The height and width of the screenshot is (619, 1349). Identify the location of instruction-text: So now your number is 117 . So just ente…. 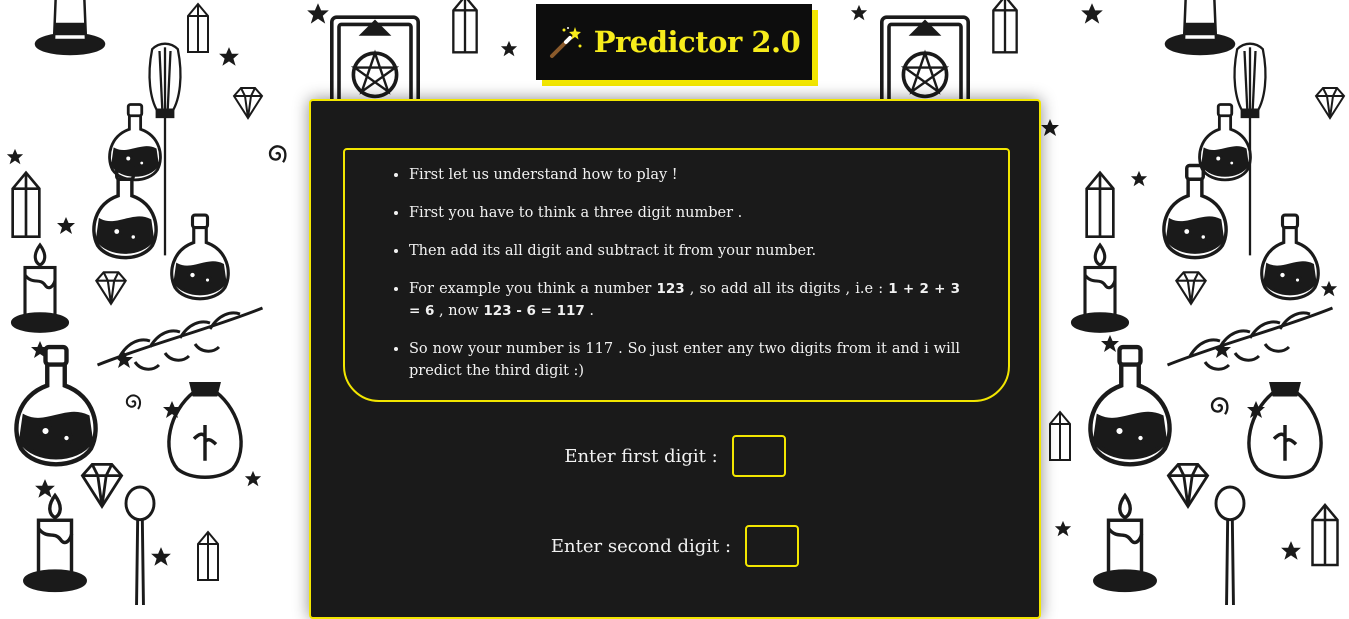
(684, 360).